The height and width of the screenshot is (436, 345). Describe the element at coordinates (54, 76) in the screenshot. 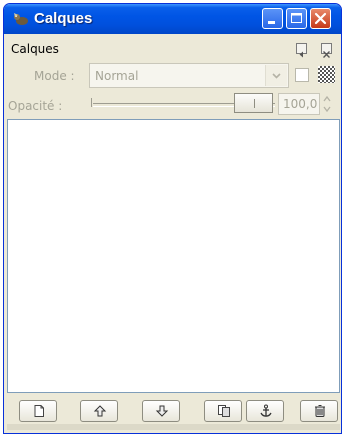

I see `mode-label: Mode :` at that location.